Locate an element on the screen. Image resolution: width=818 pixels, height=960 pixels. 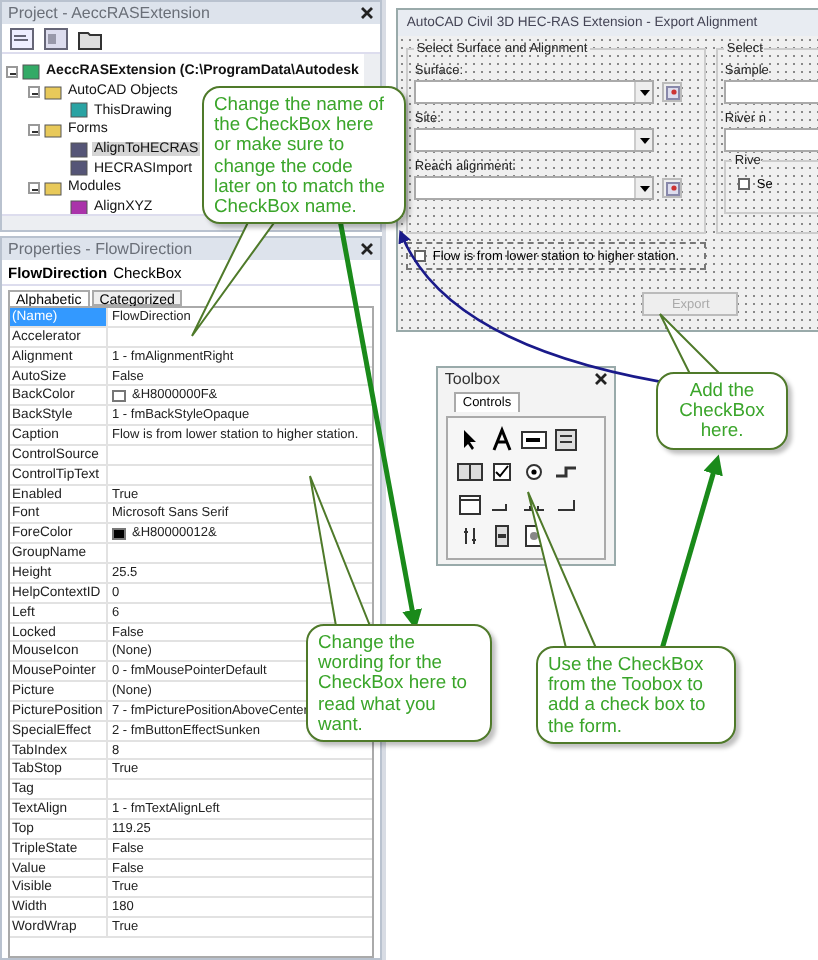
callout: Use the CheckBox from the Toobox to add a check box to the form. is located at coordinates (636, 695).